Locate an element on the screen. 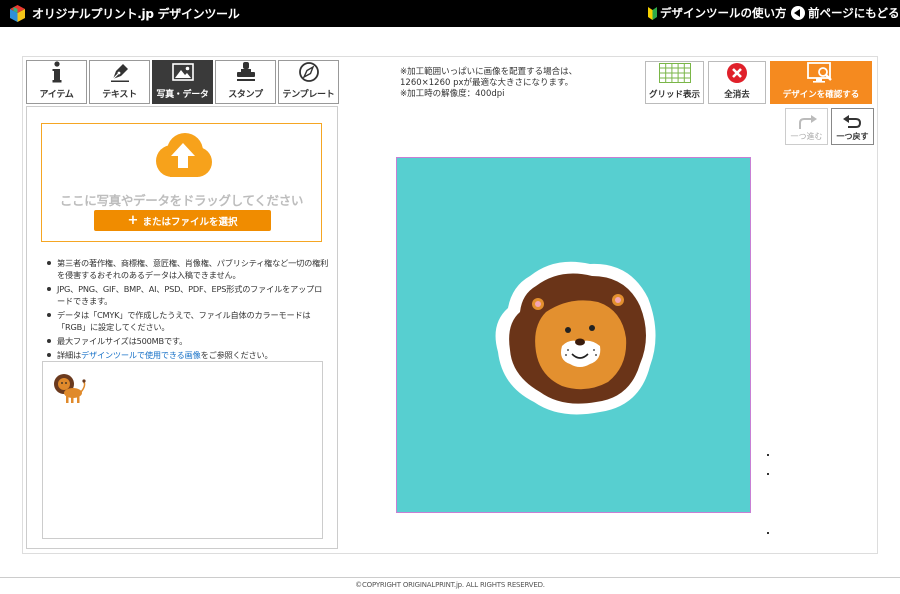 Image resolution: width=900 pixels, height=594 pixels. clear-x-icon is located at coordinates (737, 73).